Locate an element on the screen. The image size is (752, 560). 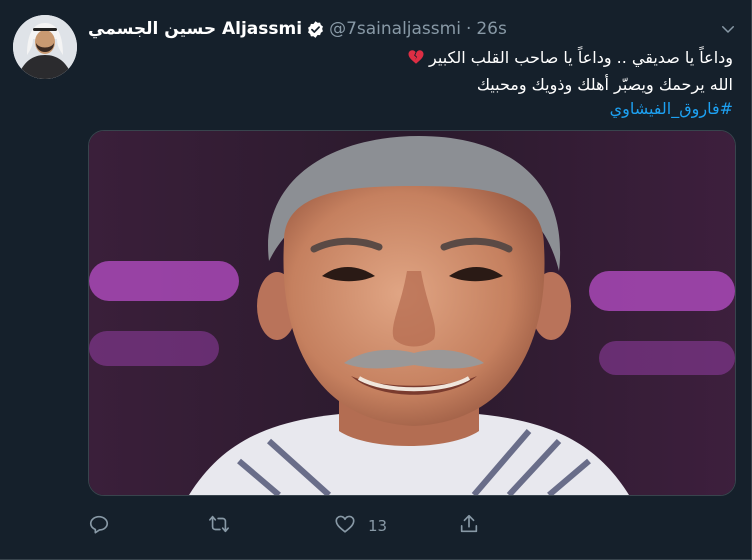
retweet-icon is located at coordinates (219, 526).